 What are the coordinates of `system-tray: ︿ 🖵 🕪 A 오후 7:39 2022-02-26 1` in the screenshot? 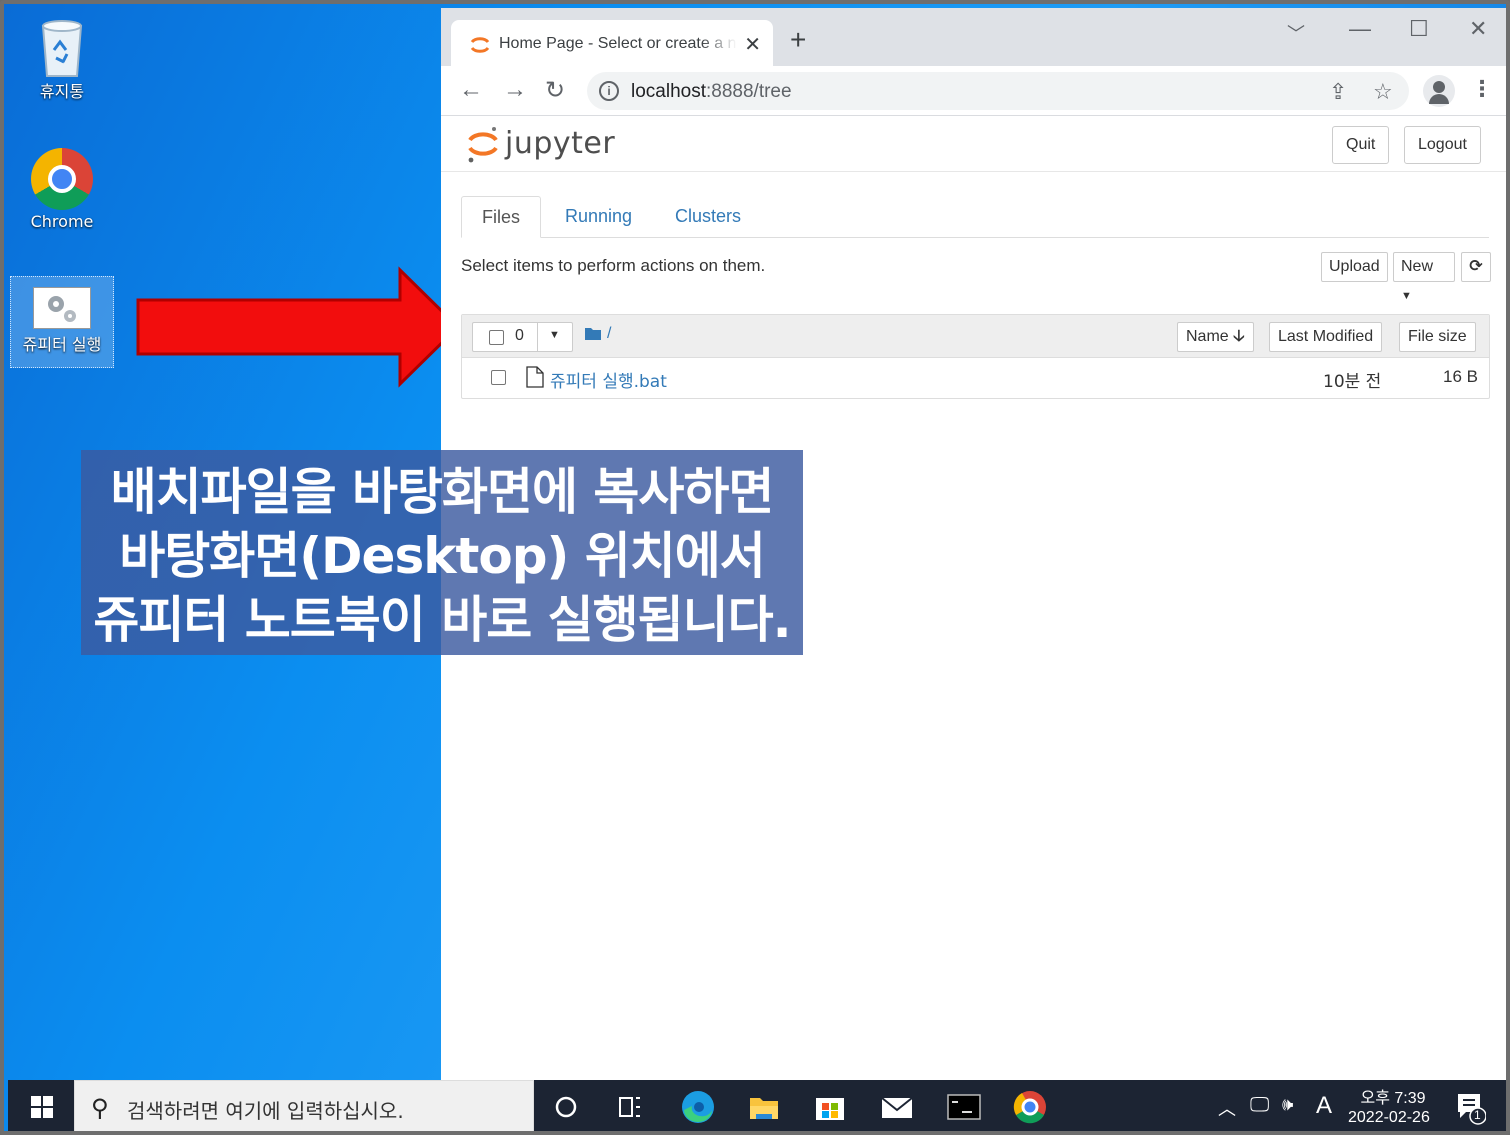 It's located at (1358, 1105).